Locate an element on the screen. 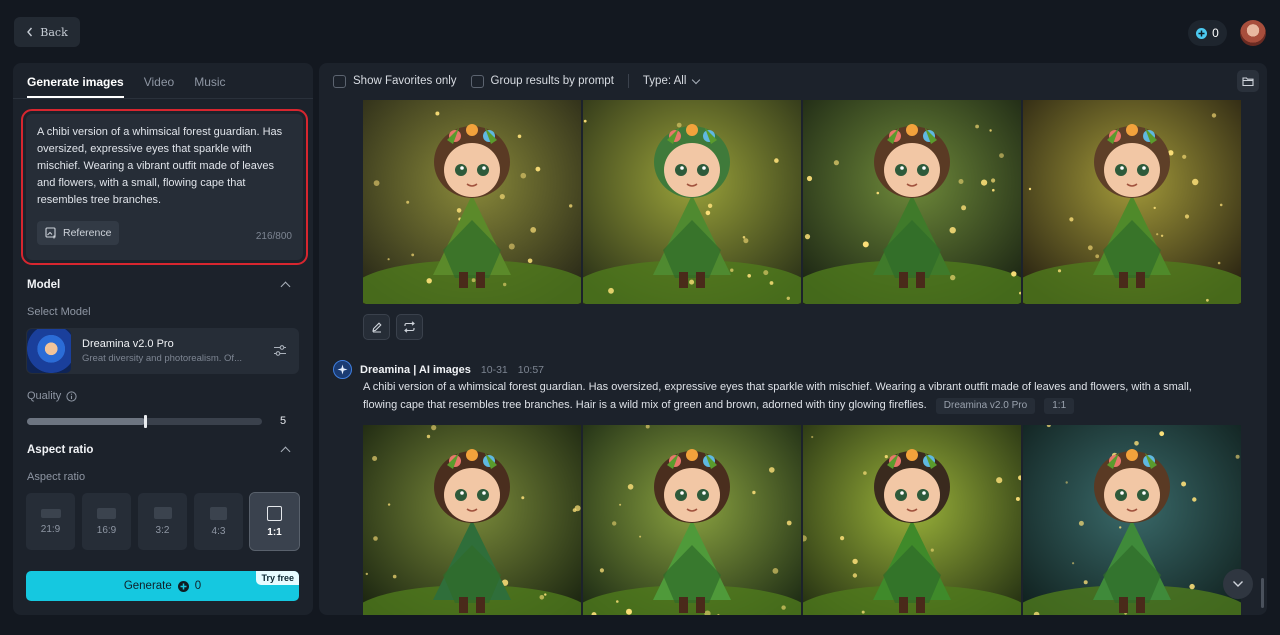  ratio-label: 4:3 is located at coordinates (218, 531).